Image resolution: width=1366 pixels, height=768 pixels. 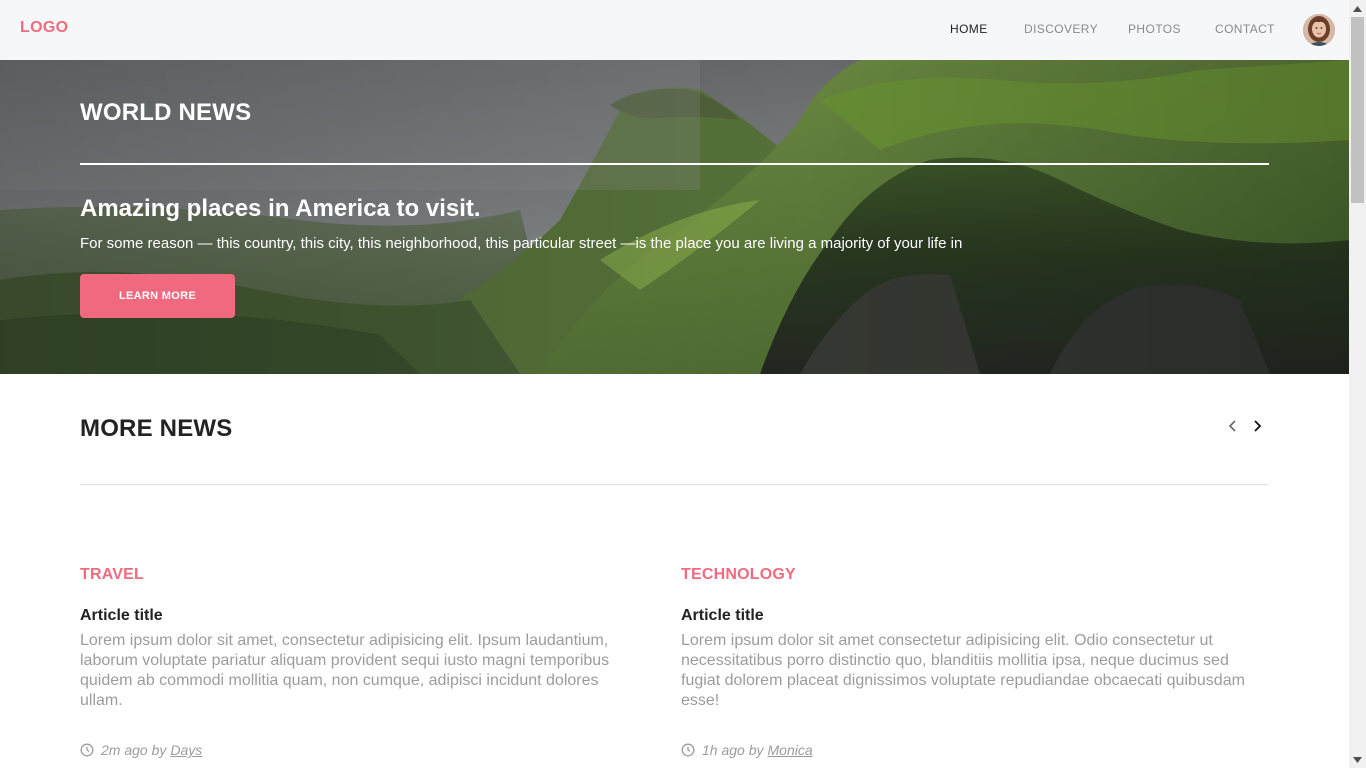 What do you see at coordinates (44, 28) in the screenshot?
I see `logo: LOGO` at bounding box center [44, 28].